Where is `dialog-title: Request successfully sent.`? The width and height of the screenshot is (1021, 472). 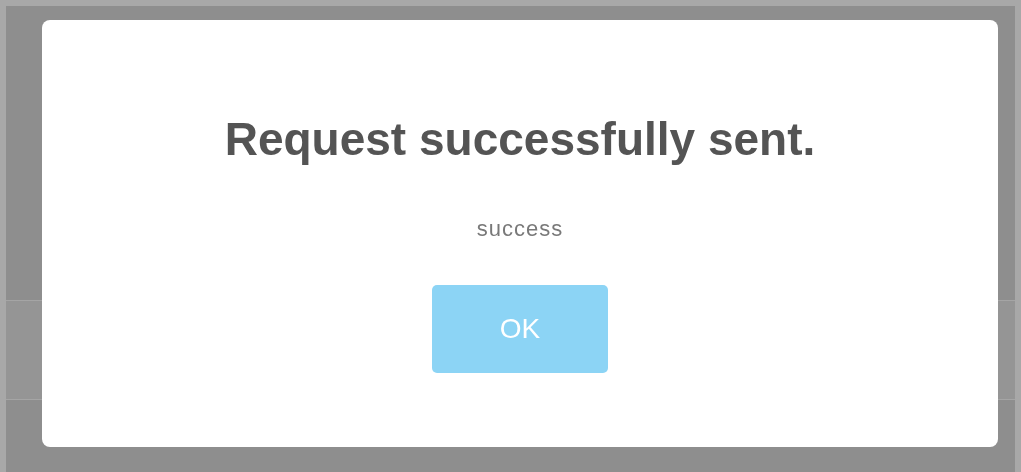
dialog-title: Request successfully sent. is located at coordinates (520, 139).